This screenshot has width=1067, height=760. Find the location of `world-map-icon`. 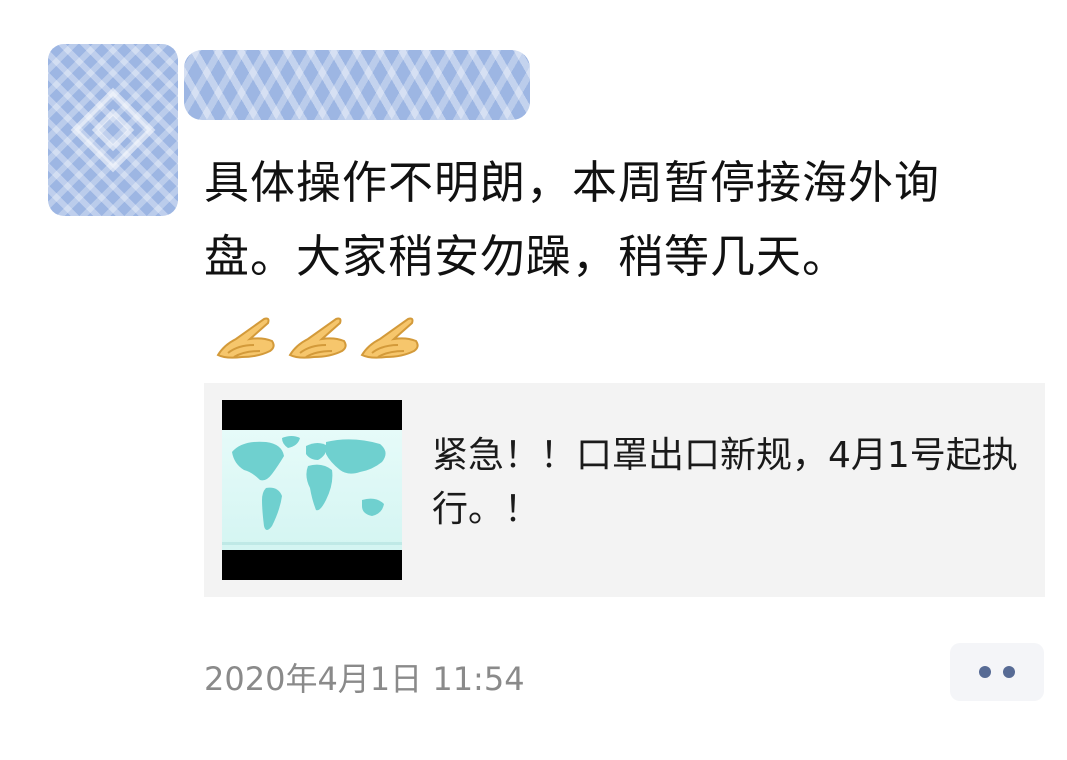

world-map-icon is located at coordinates (312, 490).